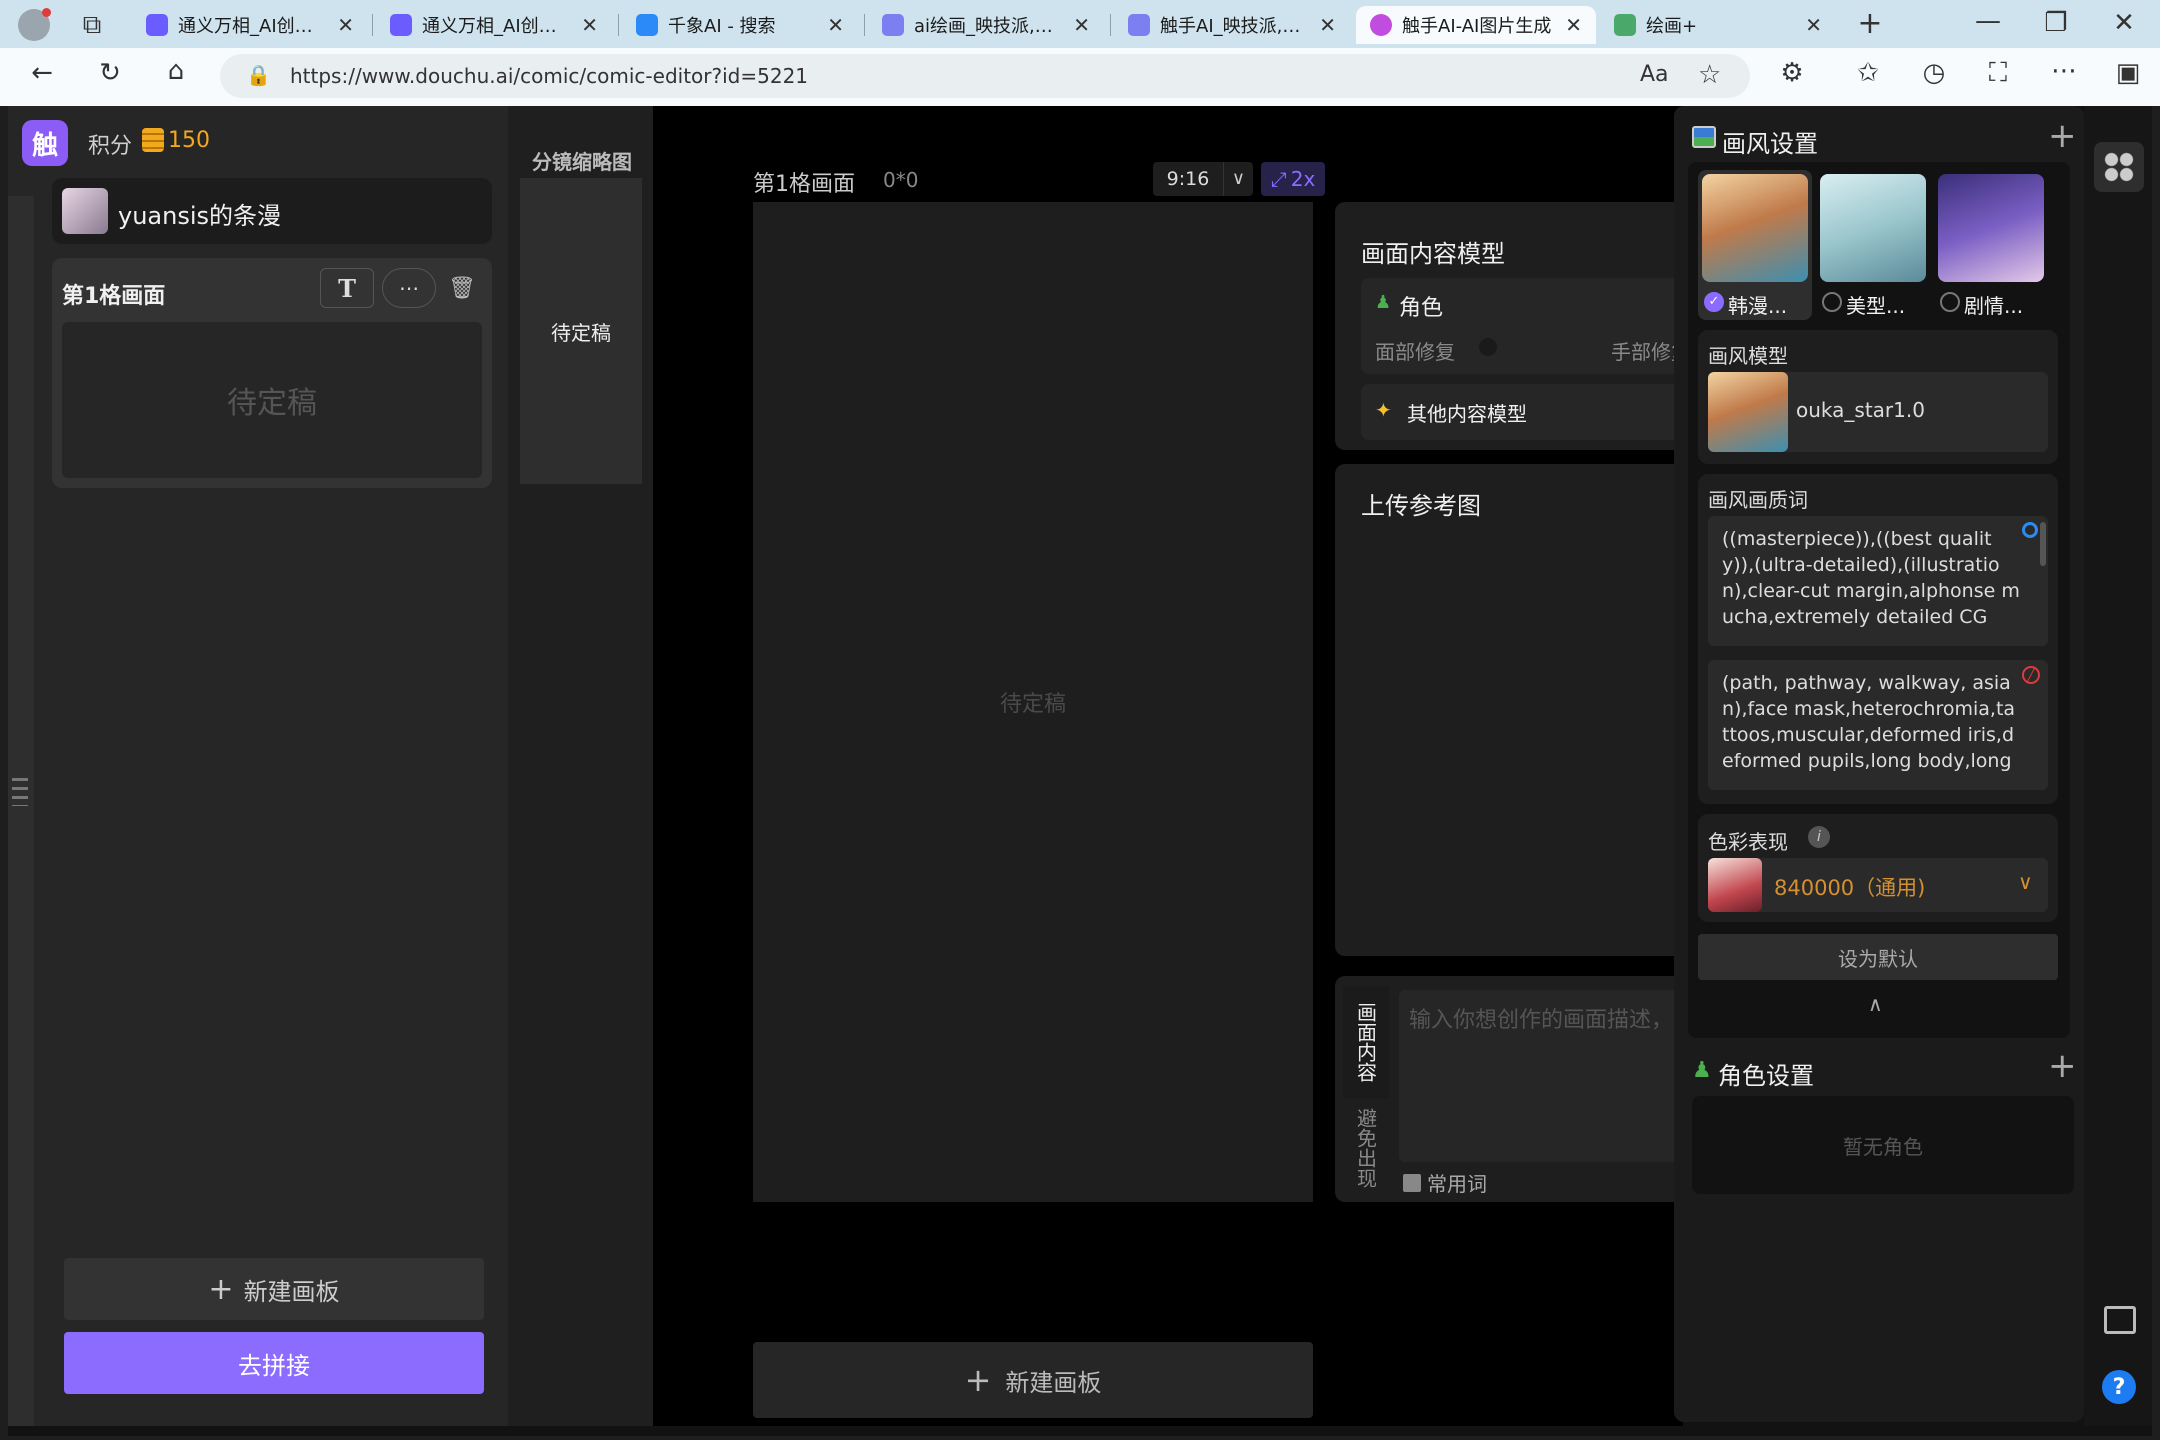  I want to click on tab-content: 画面内容, so click(1366, 1042).